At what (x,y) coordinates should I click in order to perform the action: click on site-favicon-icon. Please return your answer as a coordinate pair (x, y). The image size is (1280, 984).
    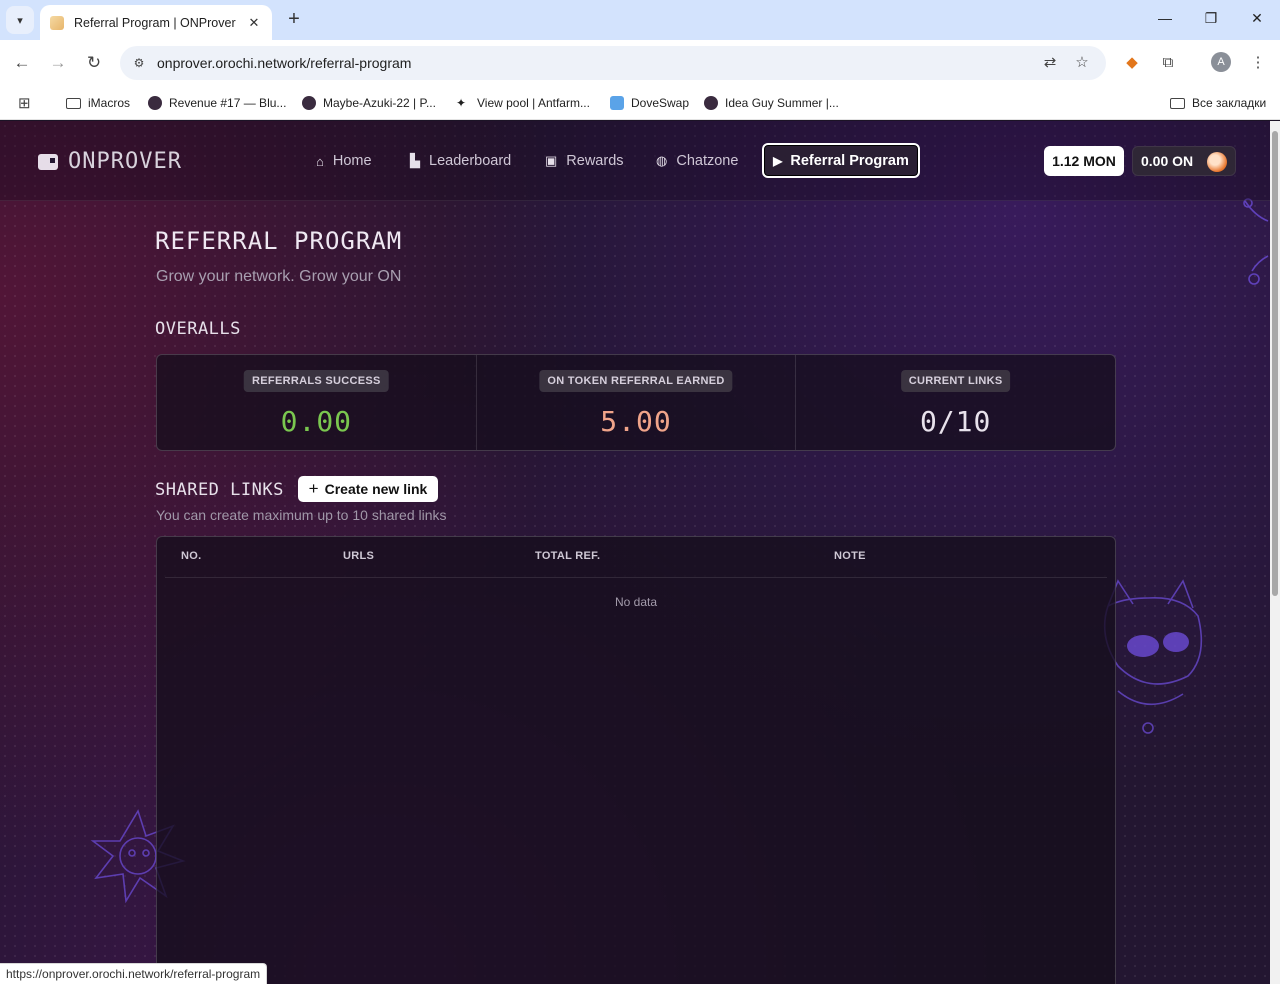
    Looking at the image, I should click on (57, 22).